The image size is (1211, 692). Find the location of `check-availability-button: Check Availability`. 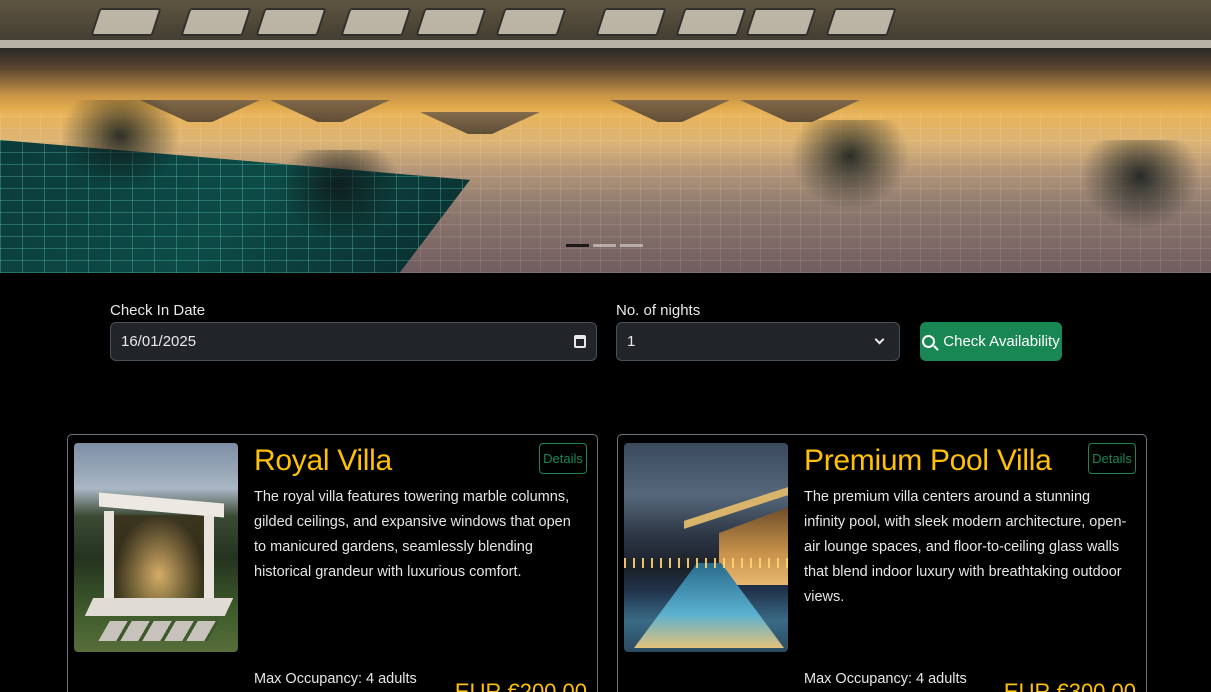

check-availability-button: Check Availability is located at coordinates (991, 341).